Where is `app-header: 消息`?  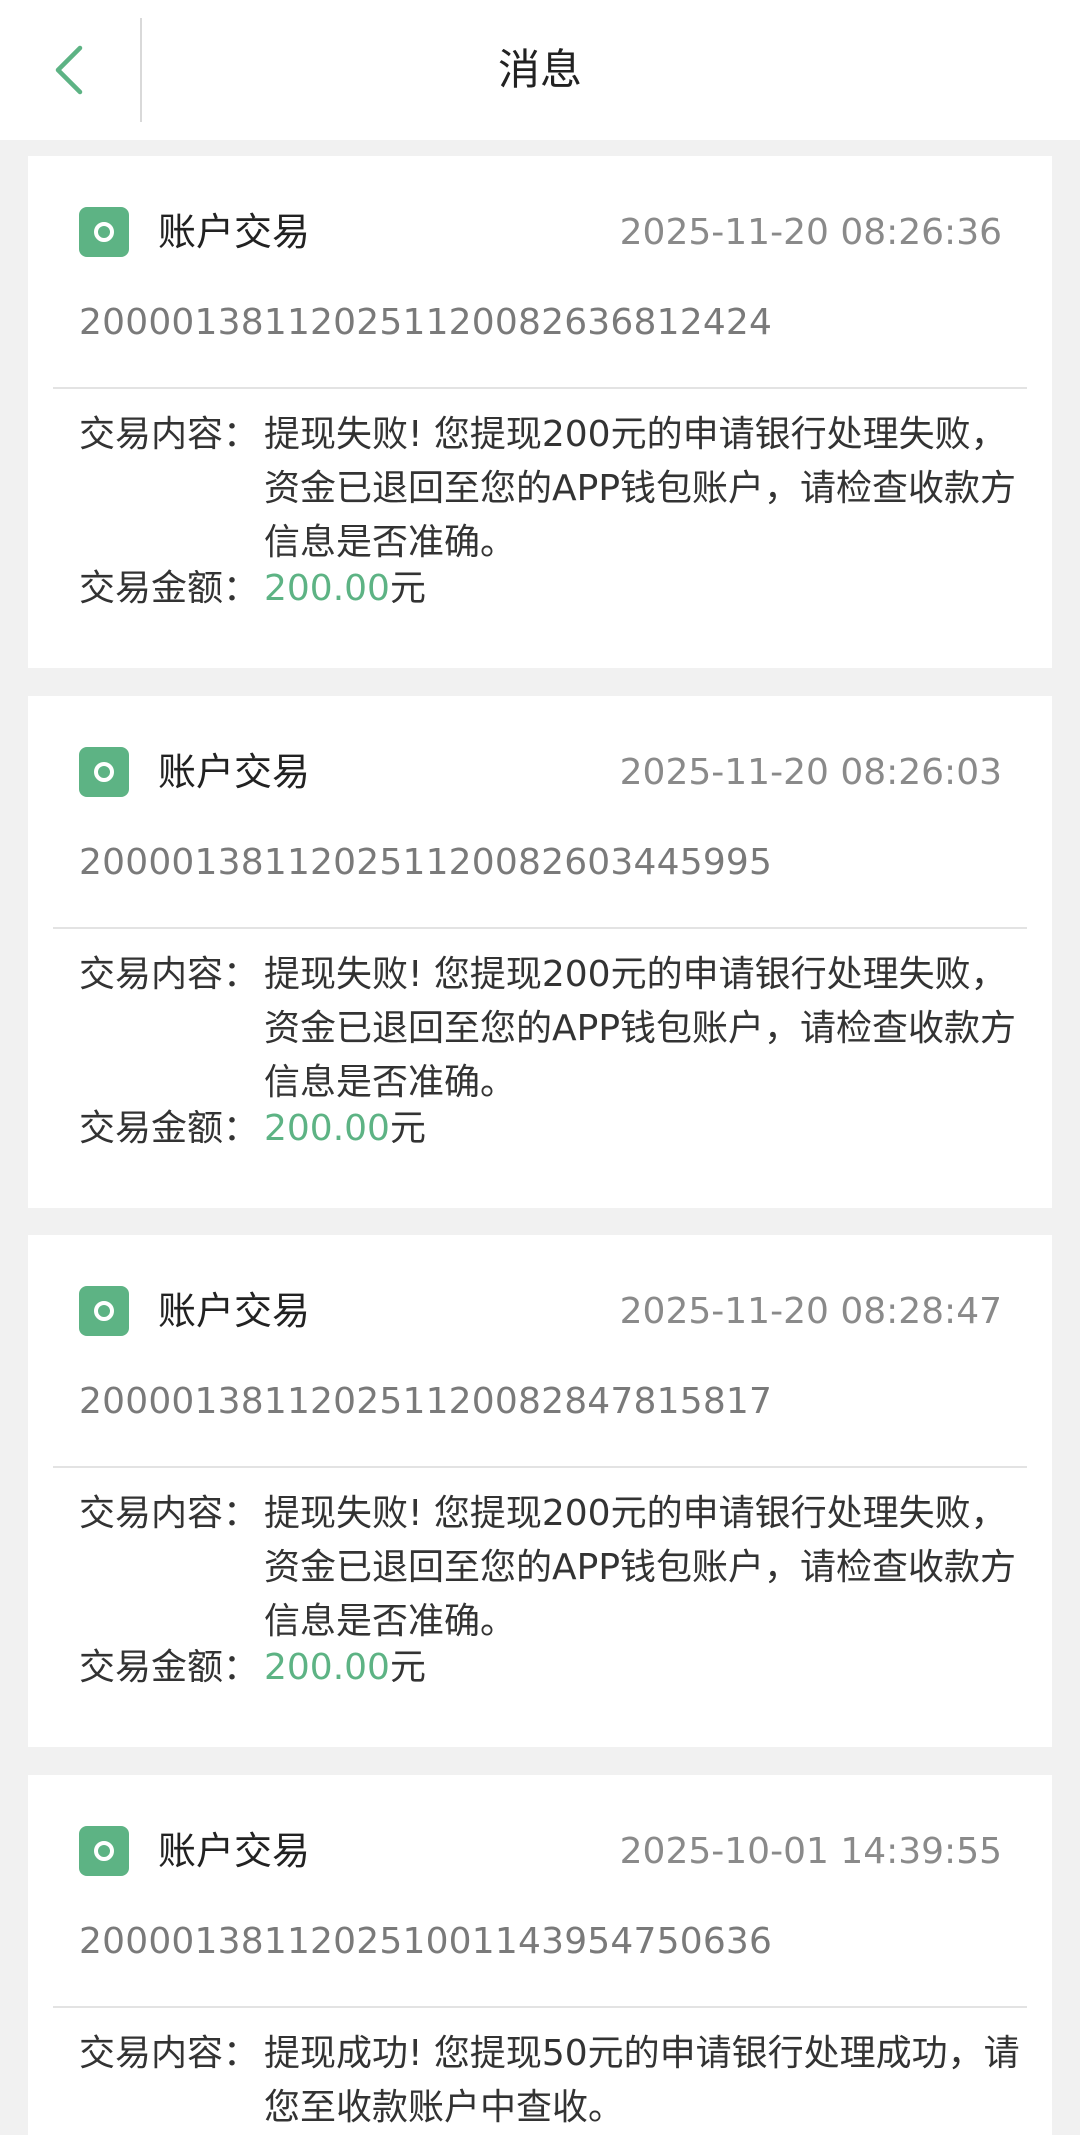 app-header: 消息 is located at coordinates (540, 70).